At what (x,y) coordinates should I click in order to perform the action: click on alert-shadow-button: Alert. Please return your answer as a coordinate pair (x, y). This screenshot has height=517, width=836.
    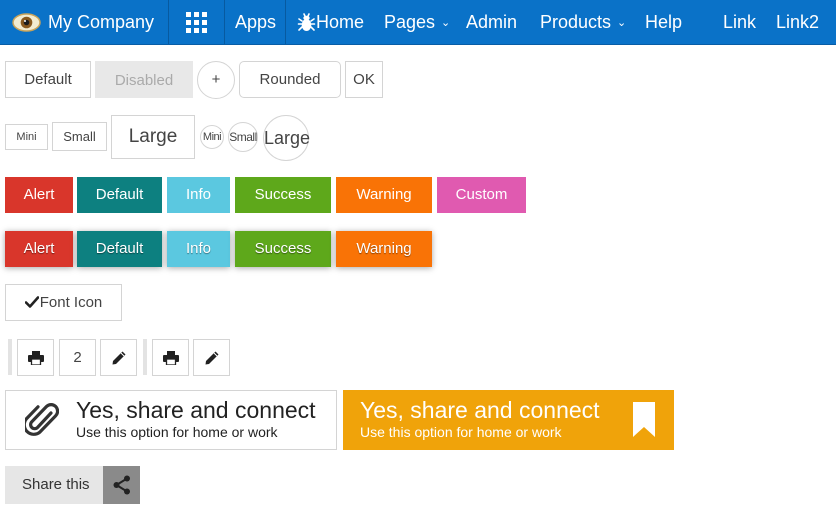
    Looking at the image, I should click on (39, 249).